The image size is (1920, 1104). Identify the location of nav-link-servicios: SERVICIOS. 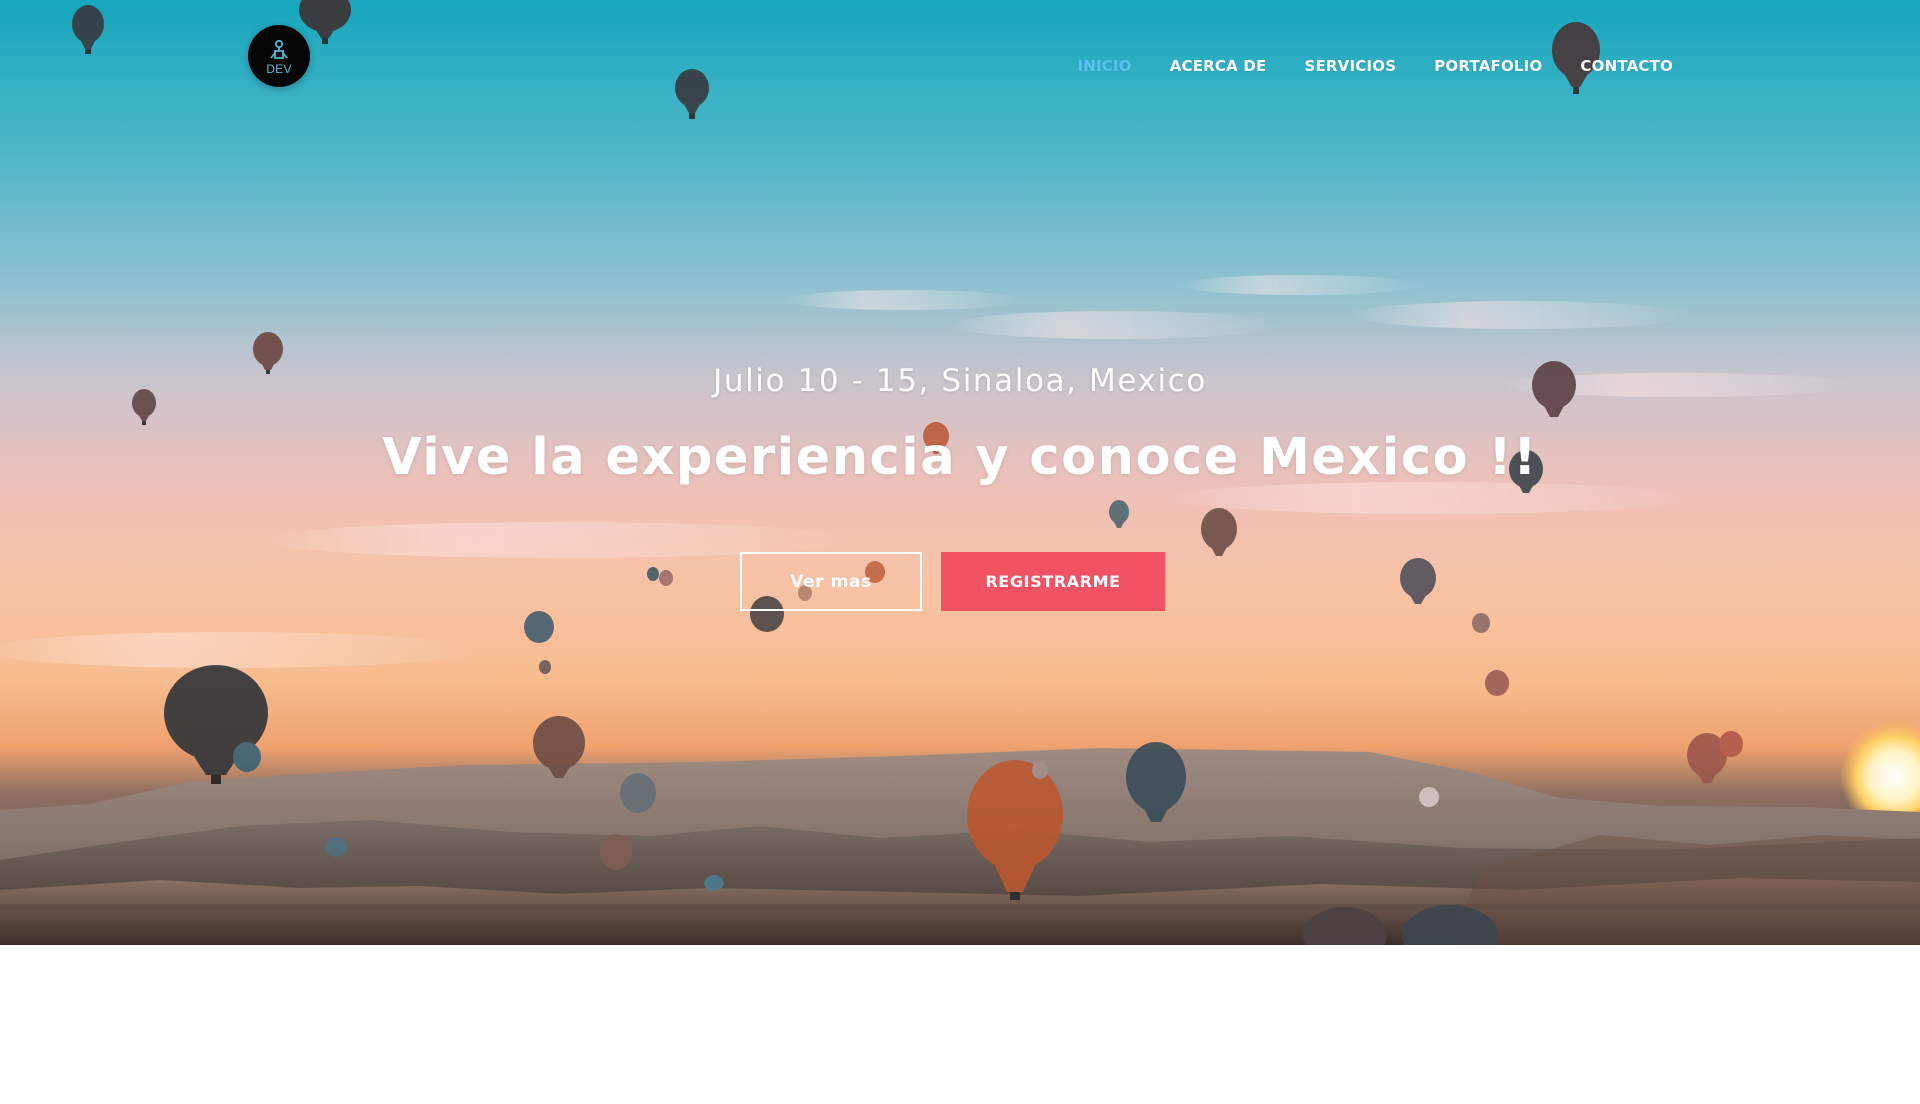
(1350, 66).